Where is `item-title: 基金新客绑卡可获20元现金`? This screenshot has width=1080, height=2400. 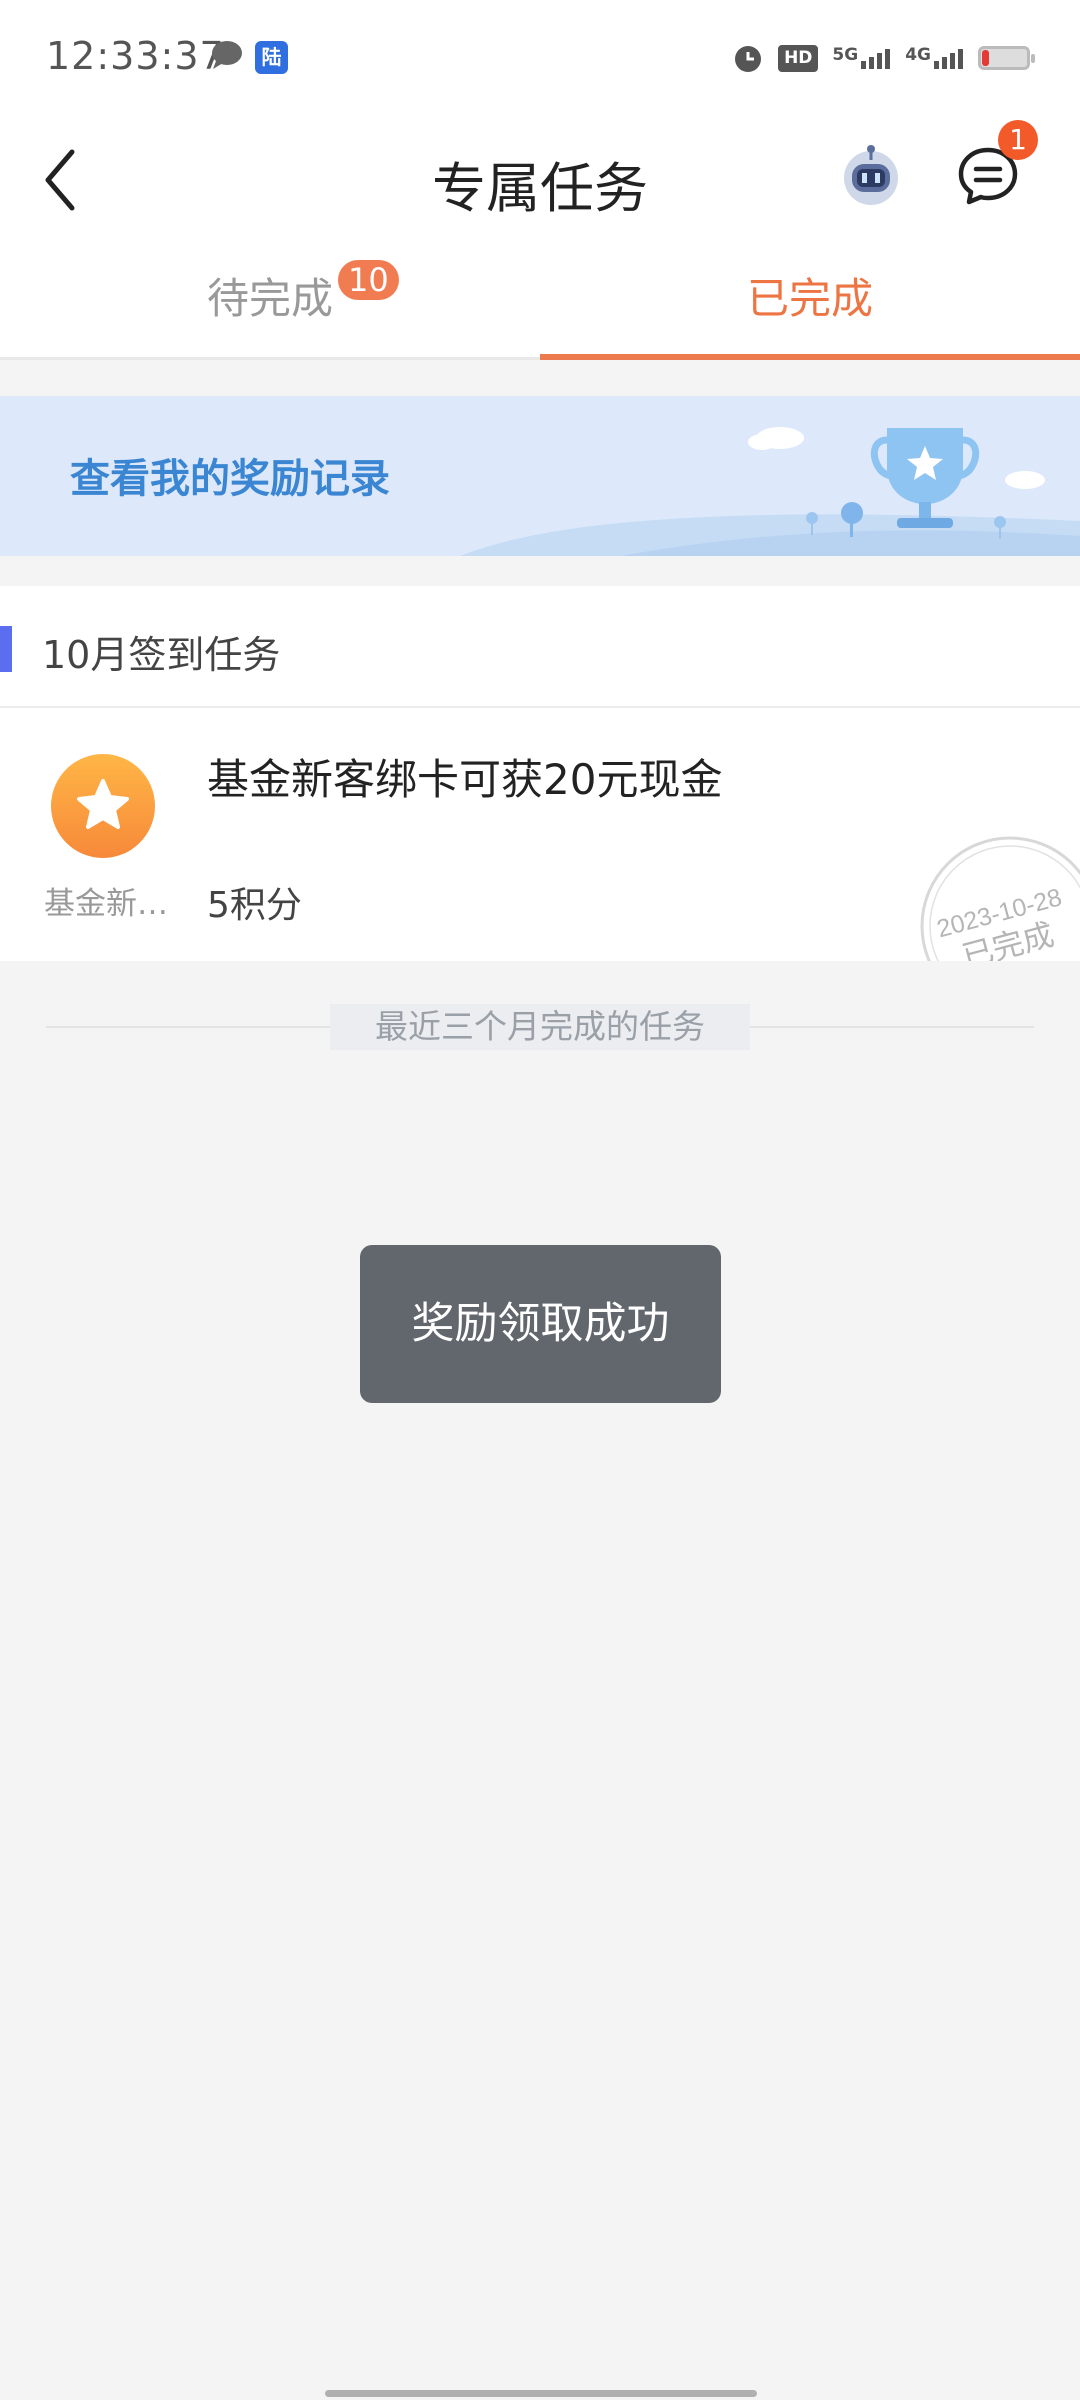 item-title: 基金新客绑卡可获20元现金 is located at coordinates (465, 779).